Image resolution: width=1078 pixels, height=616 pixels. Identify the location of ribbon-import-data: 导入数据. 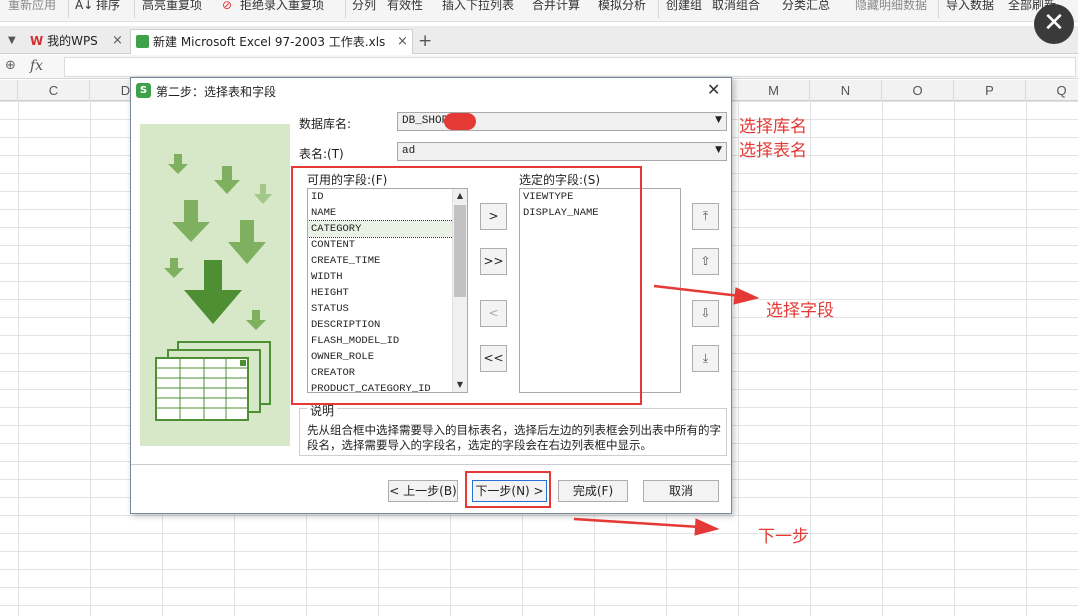
(970, 7).